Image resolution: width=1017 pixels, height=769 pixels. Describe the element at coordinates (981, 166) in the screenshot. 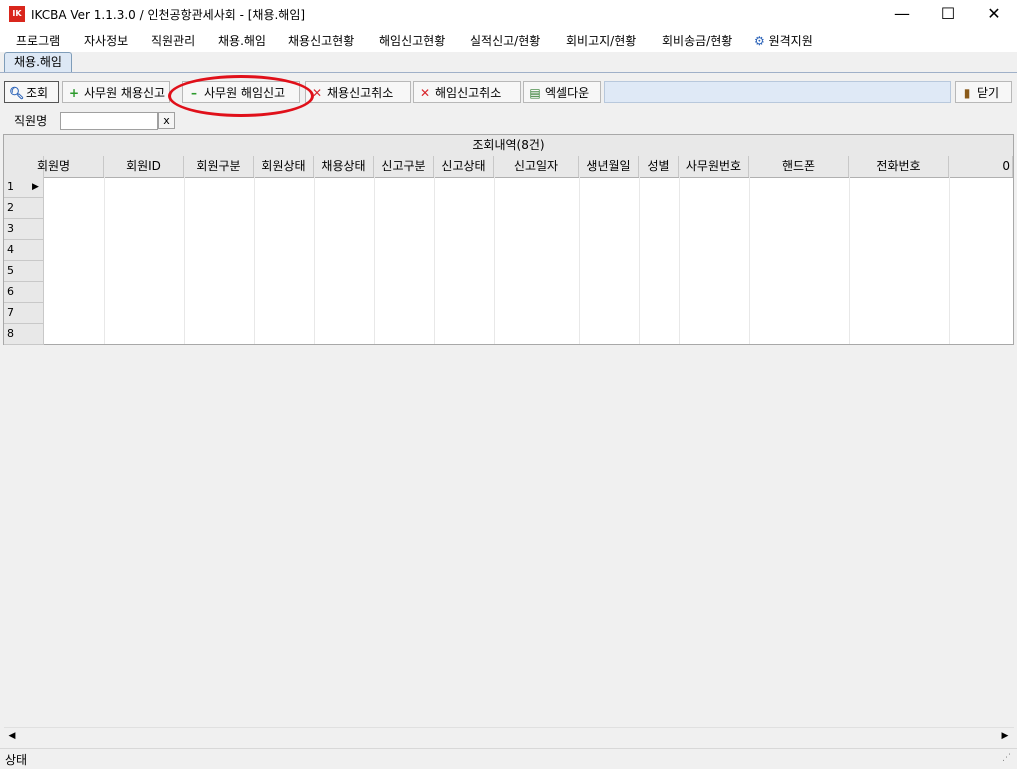

I see `column-header-truncated: 0` at that location.